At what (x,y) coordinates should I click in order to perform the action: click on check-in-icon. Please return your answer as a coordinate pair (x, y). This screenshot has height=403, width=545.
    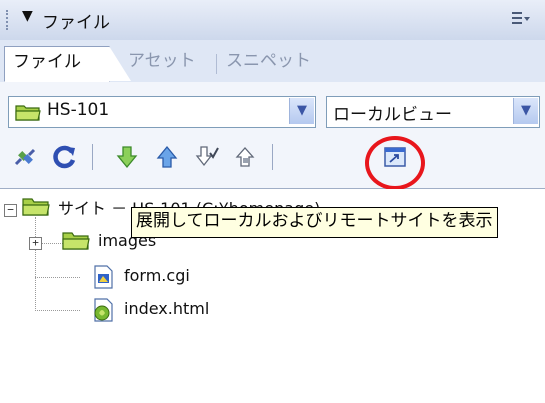
    Looking at the image, I should click on (245, 157).